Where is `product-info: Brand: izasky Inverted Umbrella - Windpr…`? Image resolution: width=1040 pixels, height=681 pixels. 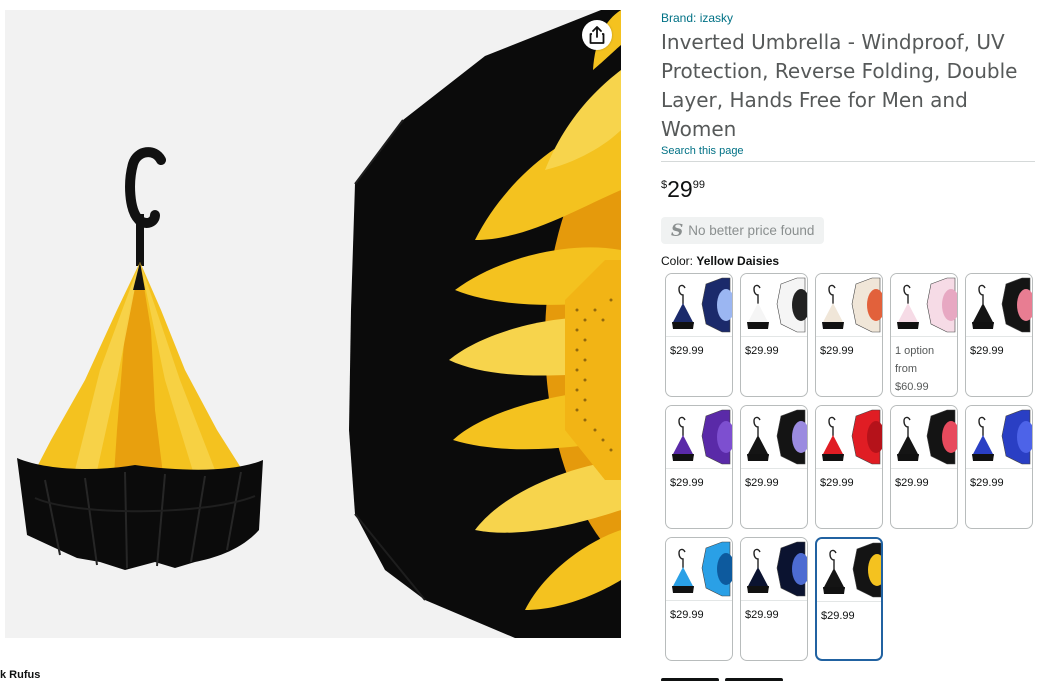
product-info: Brand: izasky Inverted Umbrella - Windpr… is located at coordinates (848, 86).